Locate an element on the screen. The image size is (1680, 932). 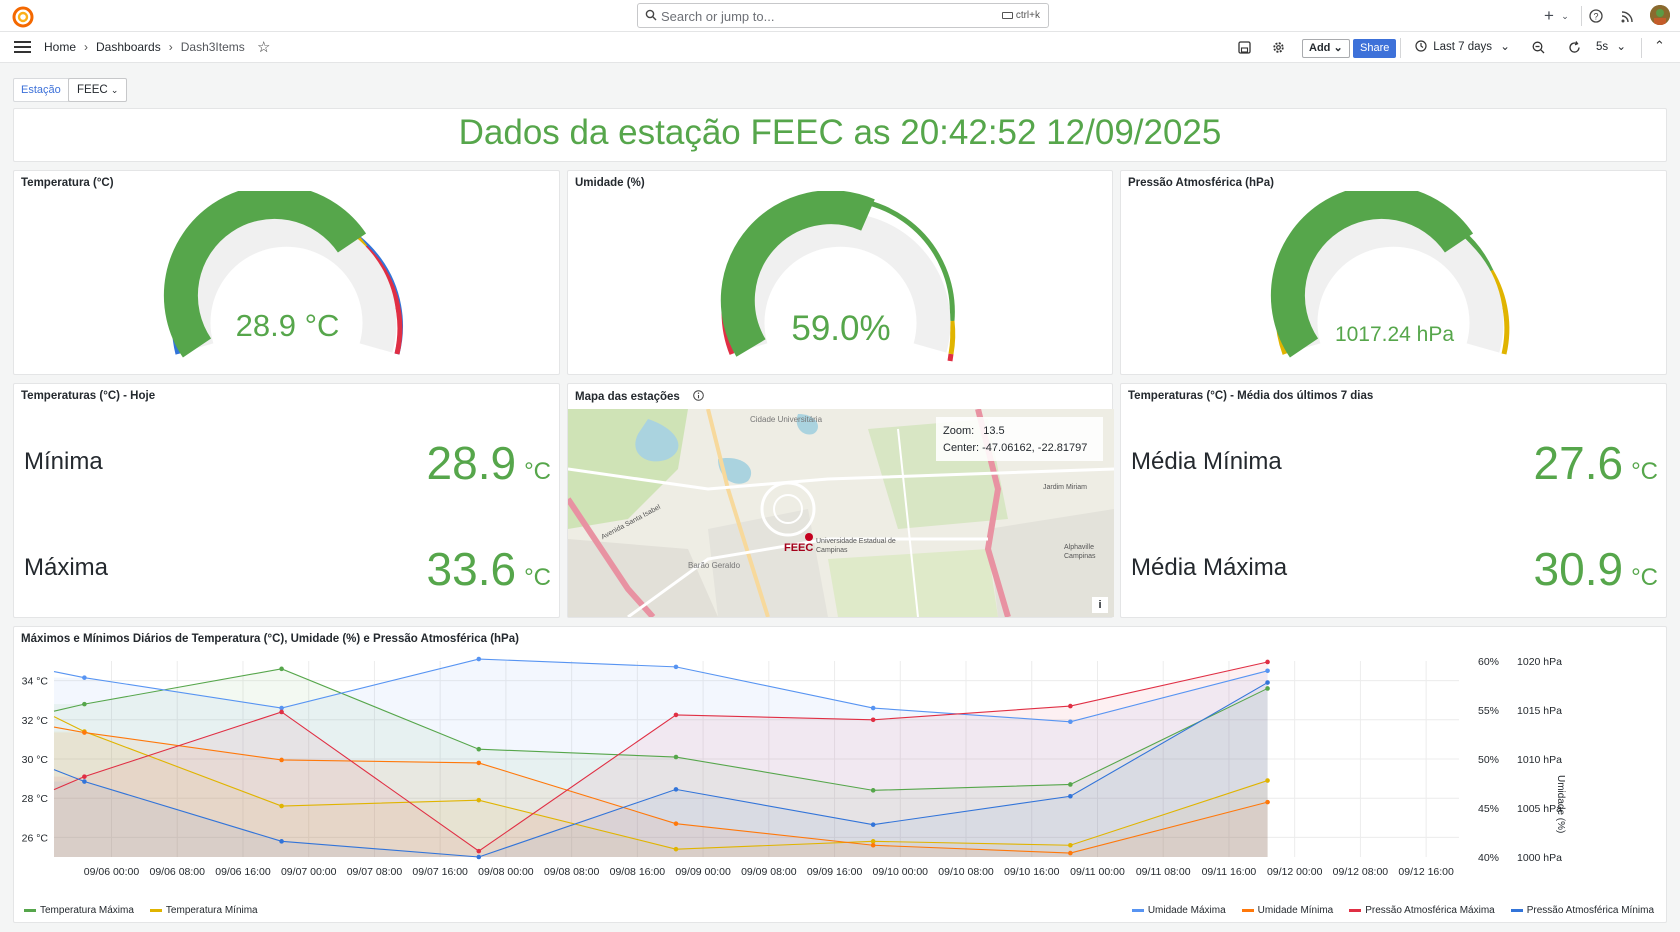
station-marker-label: FEEC is located at coordinates (798, 548).